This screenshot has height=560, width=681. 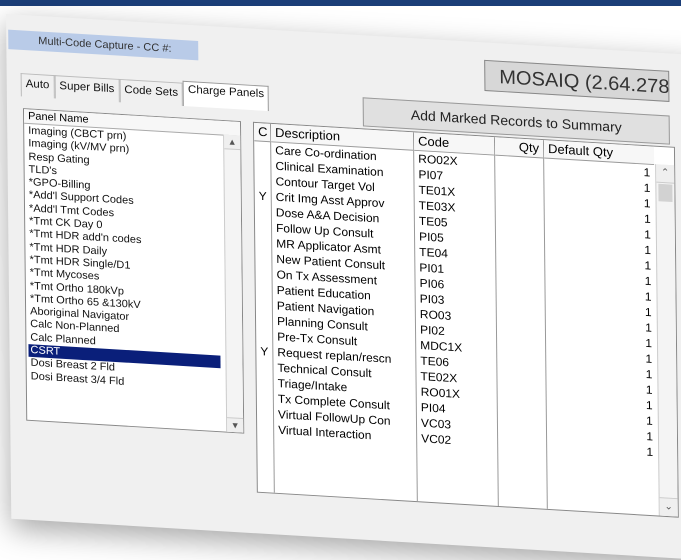 What do you see at coordinates (87, 89) in the screenshot?
I see `tab-super-bills: Super Bills` at bounding box center [87, 89].